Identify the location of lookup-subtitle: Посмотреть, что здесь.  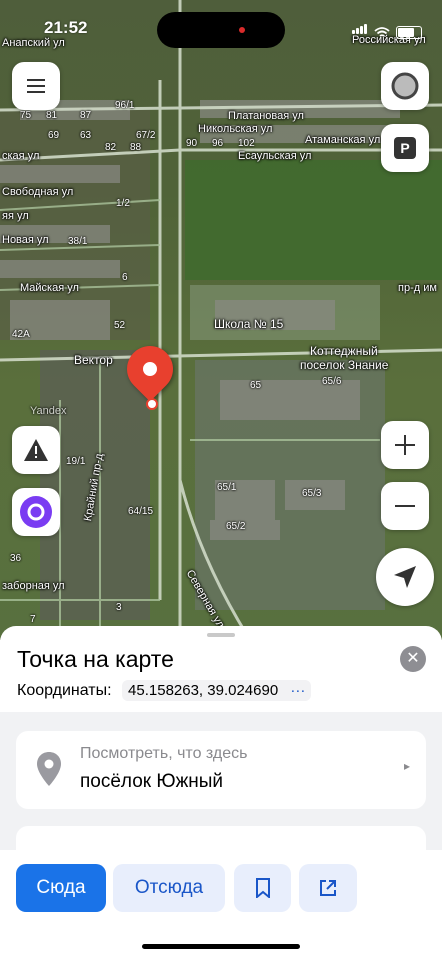
(164, 753).